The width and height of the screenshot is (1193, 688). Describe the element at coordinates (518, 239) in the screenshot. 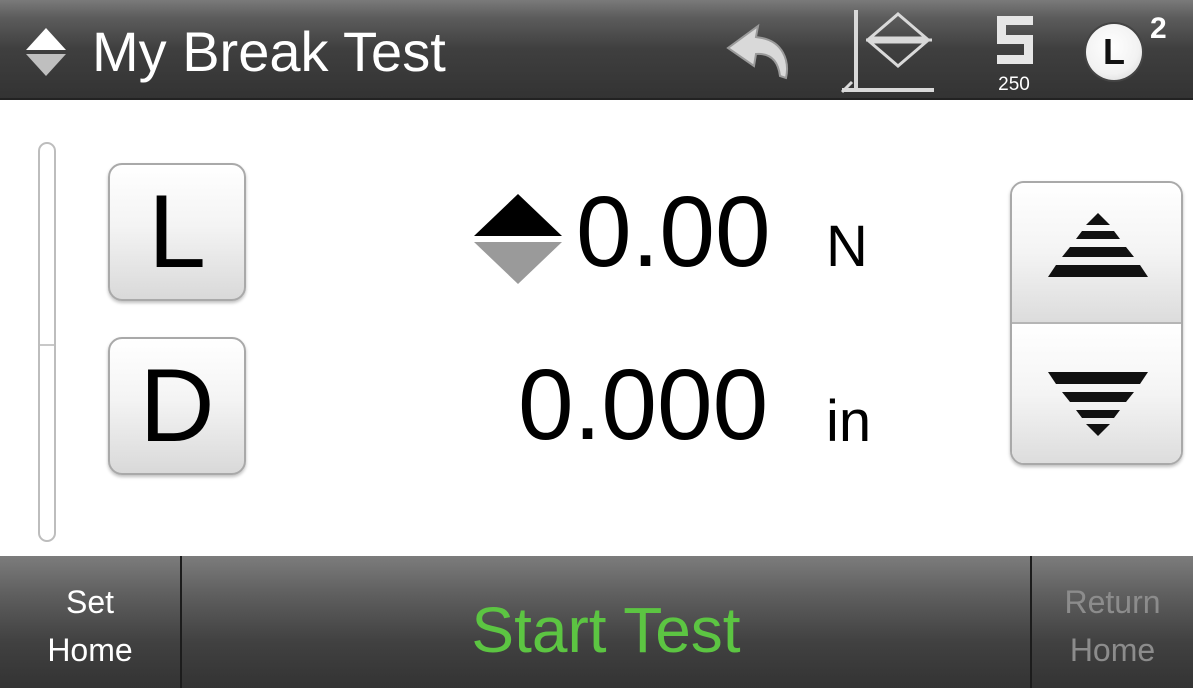

I see `load-direction-icon` at that location.